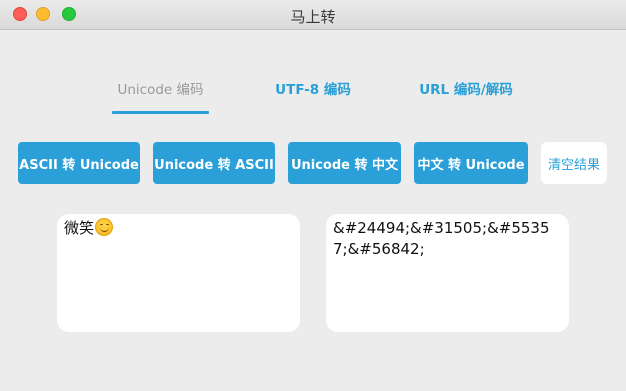 The image size is (626, 391). I want to click on ascii-to-unicode-button: ASCII 转 Unicode, so click(79, 163).